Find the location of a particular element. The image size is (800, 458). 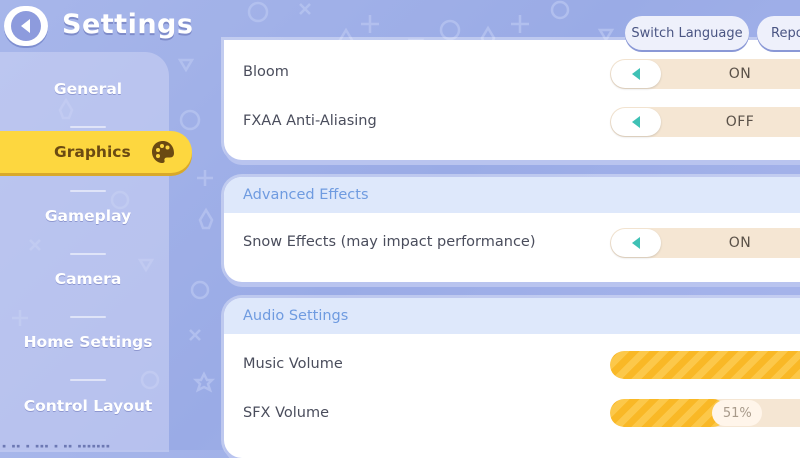

palette-icon is located at coordinates (163, 154).